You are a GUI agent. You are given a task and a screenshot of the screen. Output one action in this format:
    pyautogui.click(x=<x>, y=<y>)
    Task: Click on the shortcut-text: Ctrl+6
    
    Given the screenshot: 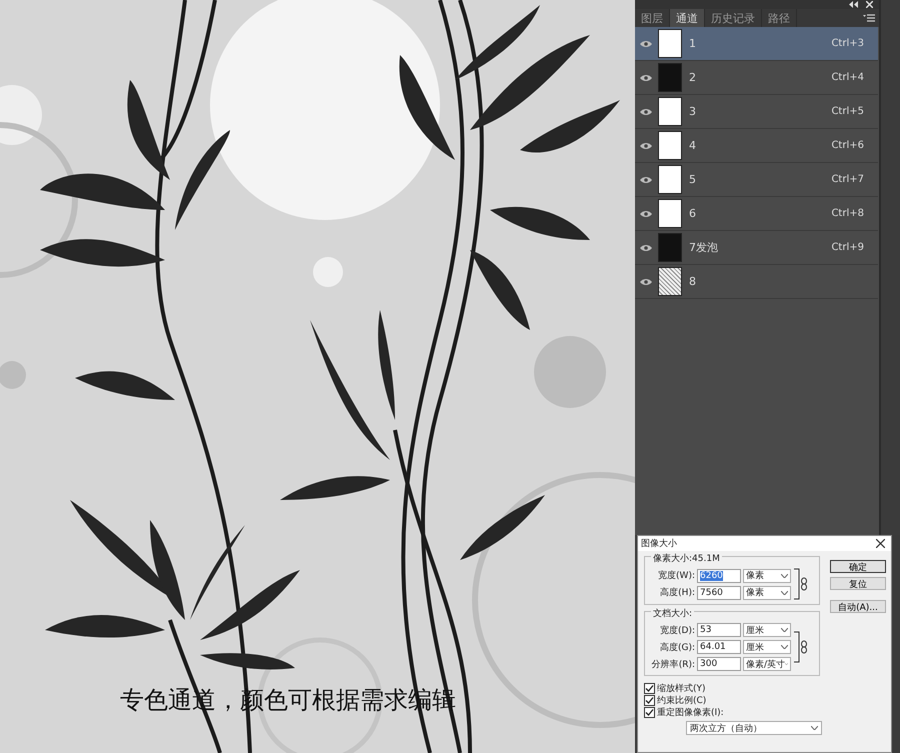 What is the action you would take?
    pyautogui.click(x=847, y=145)
    